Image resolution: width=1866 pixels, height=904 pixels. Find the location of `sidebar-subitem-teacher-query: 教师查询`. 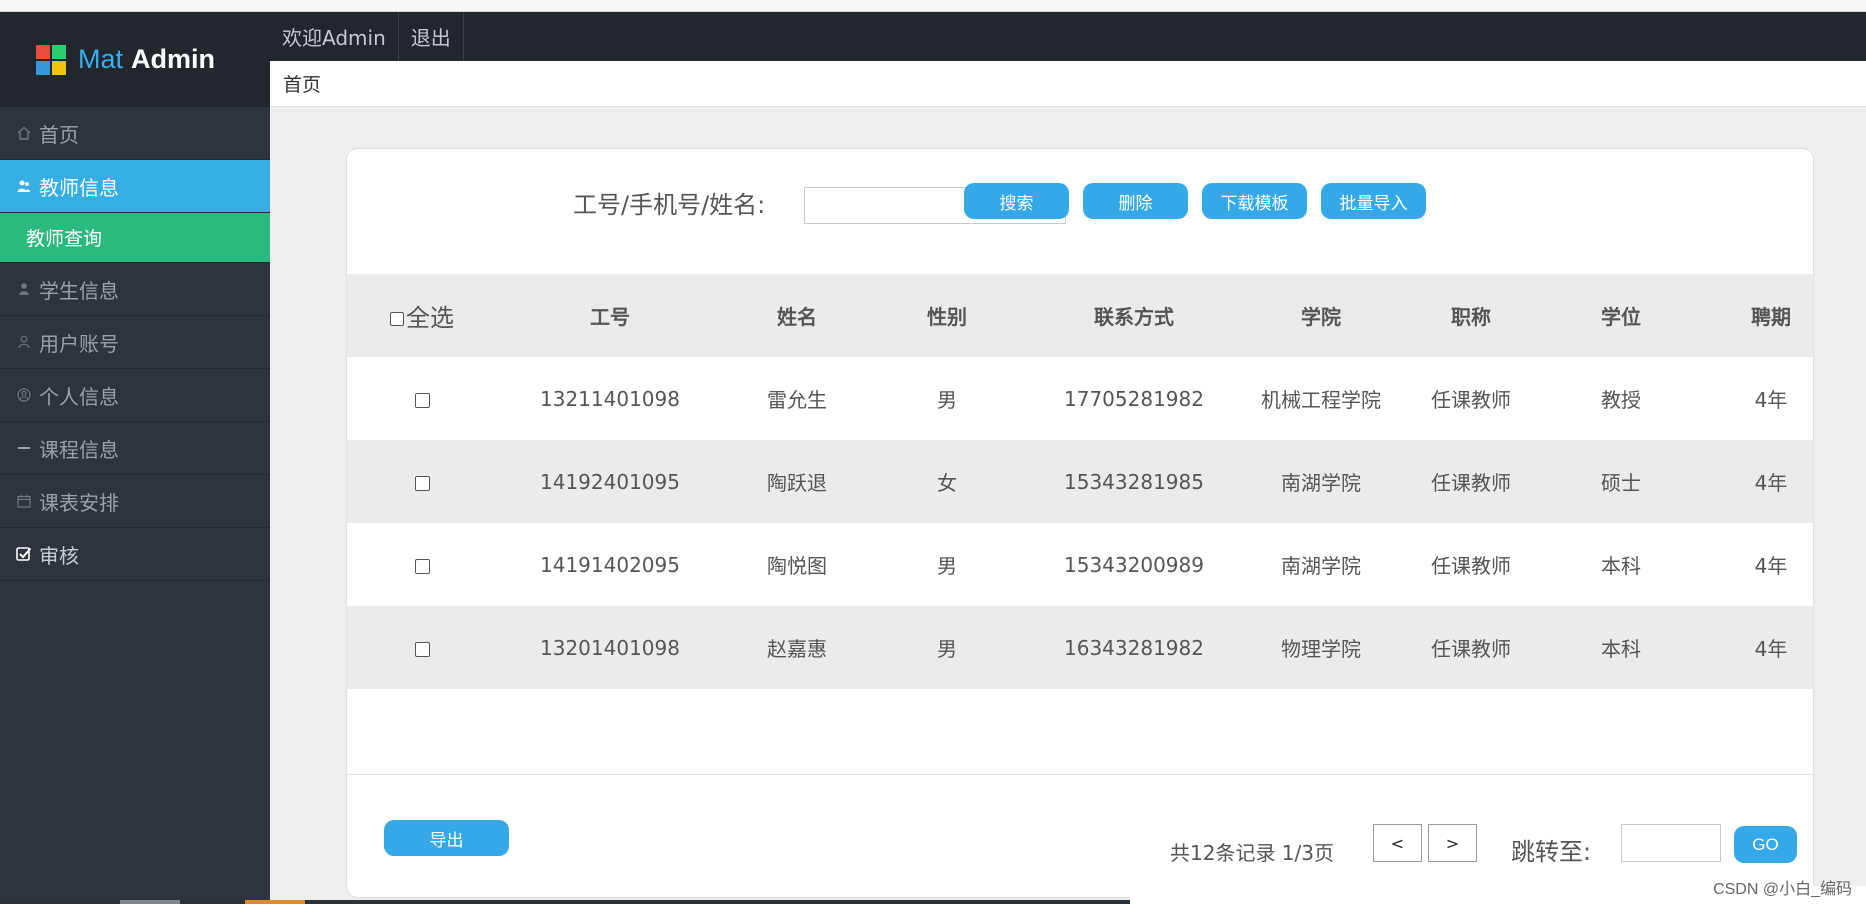

sidebar-subitem-teacher-query: 教师查询 is located at coordinates (135, 238).